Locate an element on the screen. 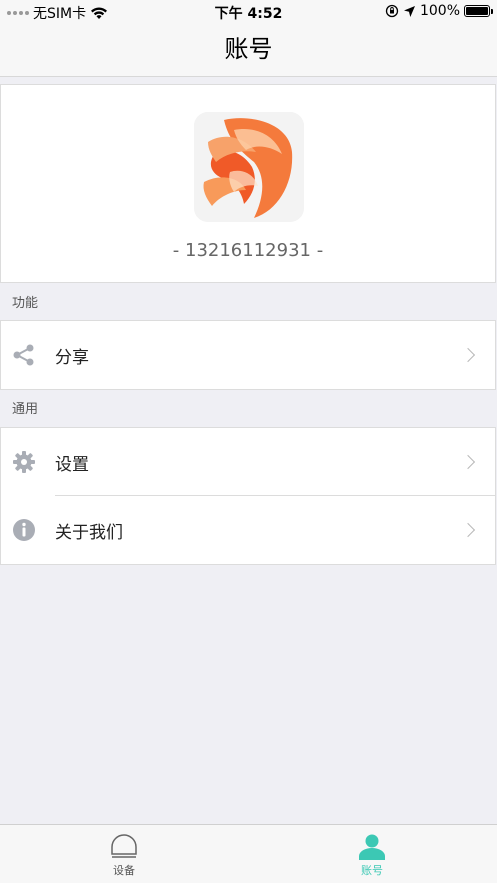 The height and width of the screenshot is (883, 497). device-icon is located at coordinates (124, 846).